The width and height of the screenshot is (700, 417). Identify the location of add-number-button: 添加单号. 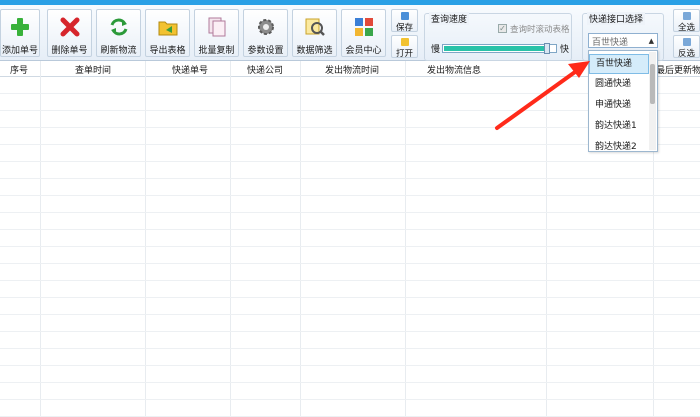
(20, 33).